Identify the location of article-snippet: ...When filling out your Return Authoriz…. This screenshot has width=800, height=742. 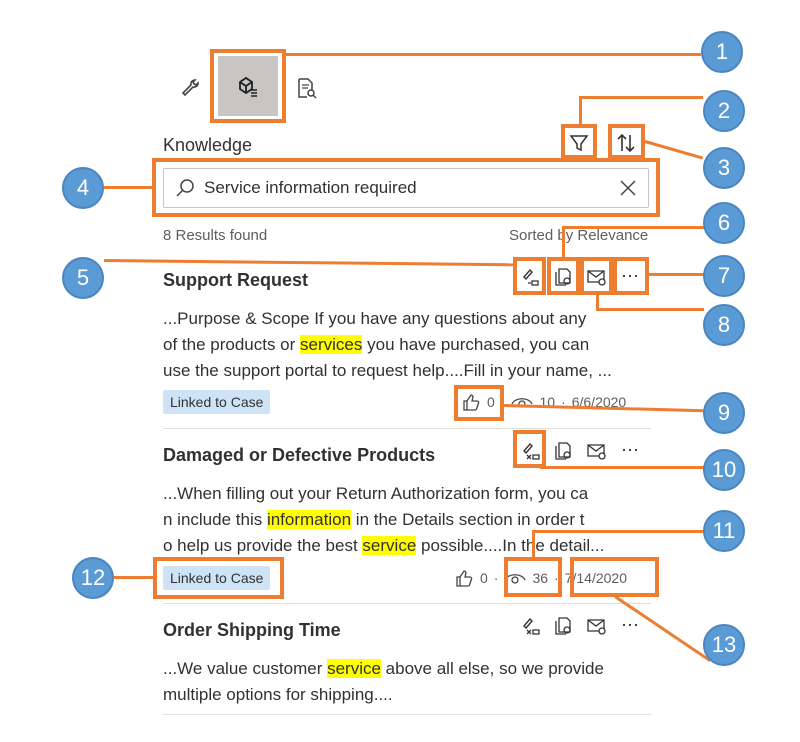
(406, 520).